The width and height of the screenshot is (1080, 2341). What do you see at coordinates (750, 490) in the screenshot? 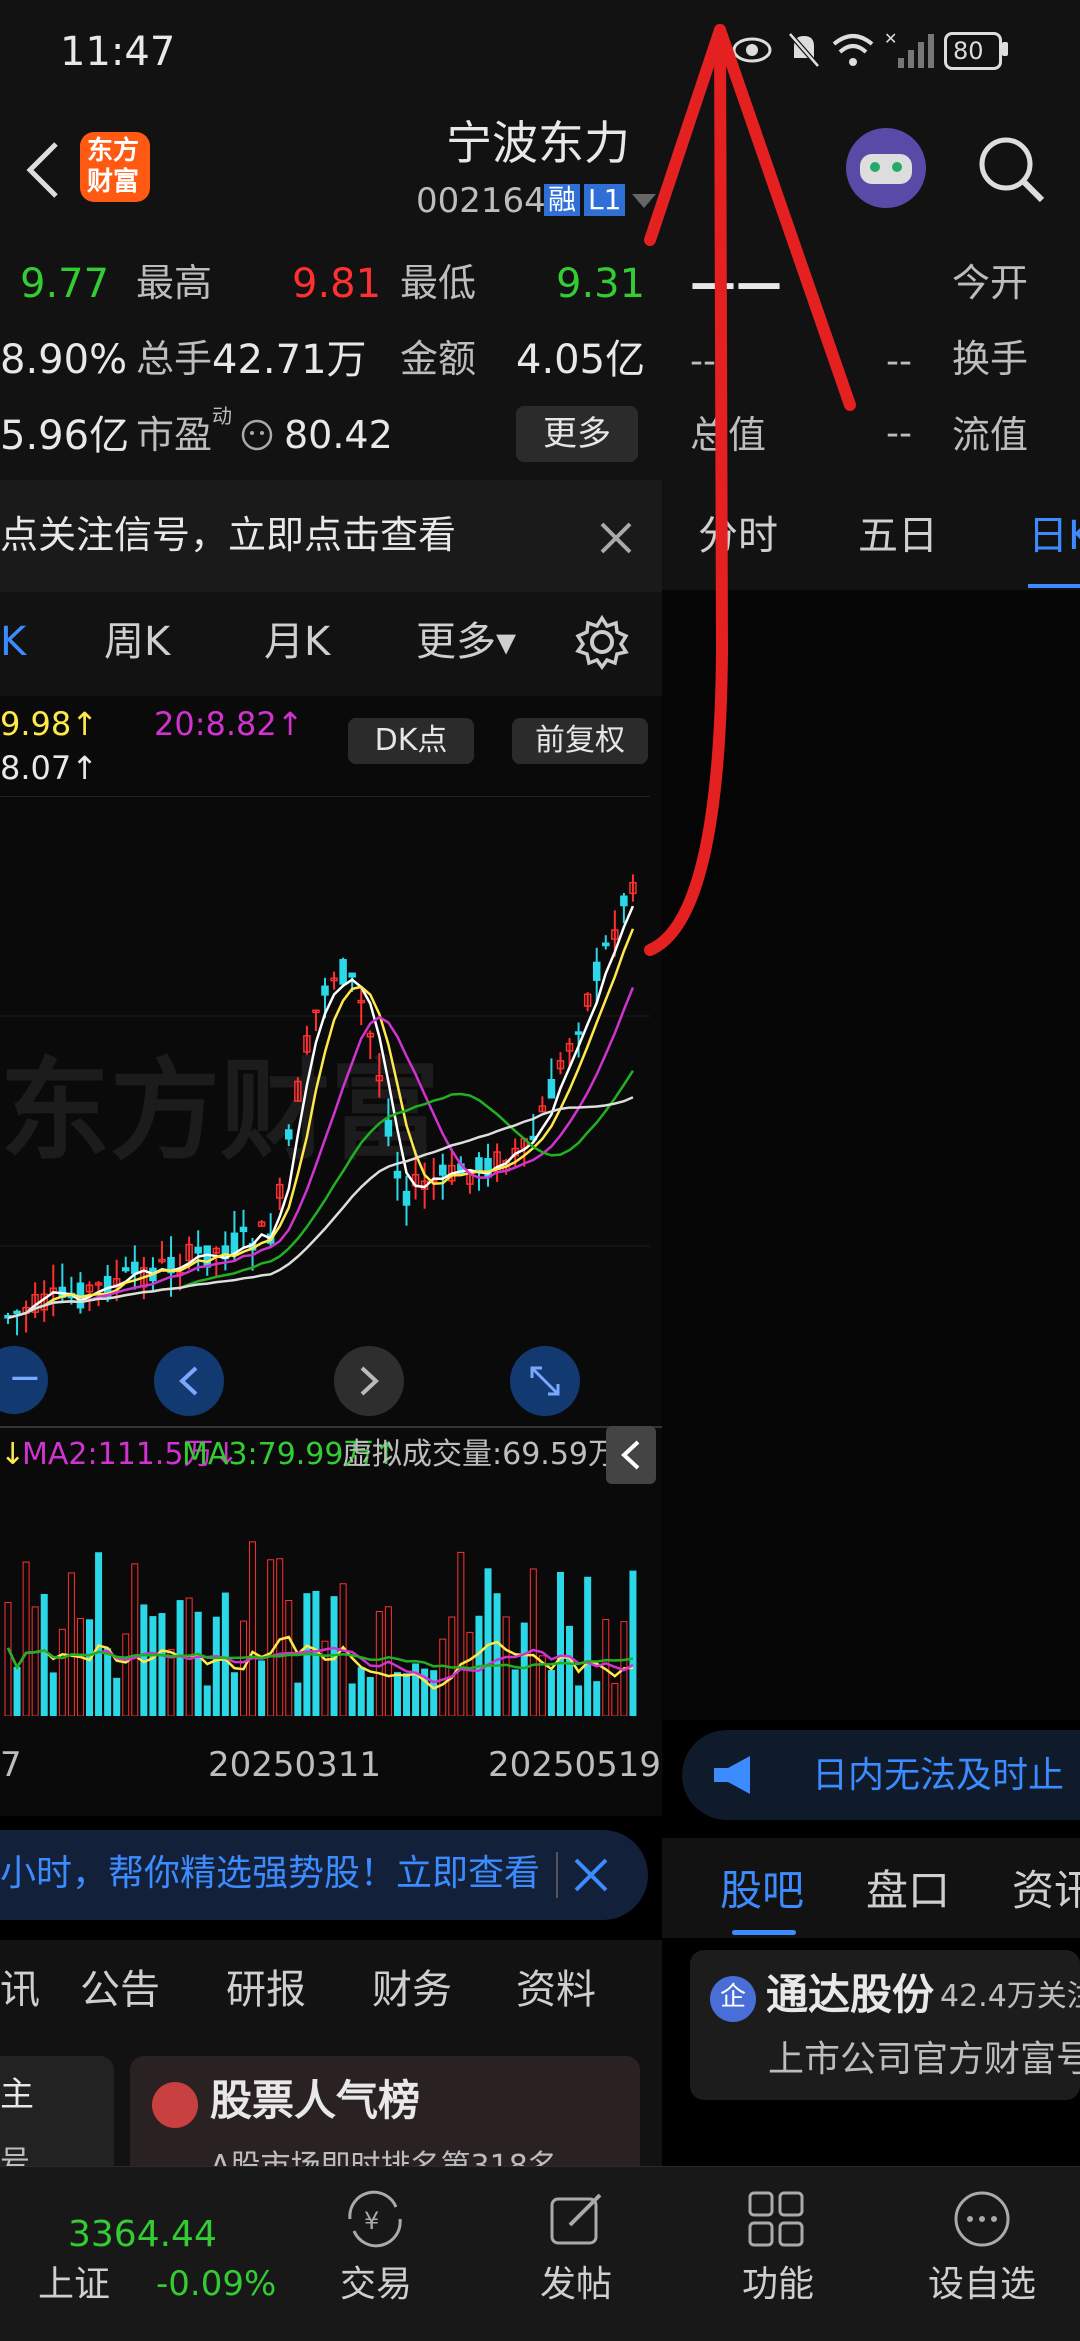
I see `hand-drawn-arrow` at bounding box center [750, 490].